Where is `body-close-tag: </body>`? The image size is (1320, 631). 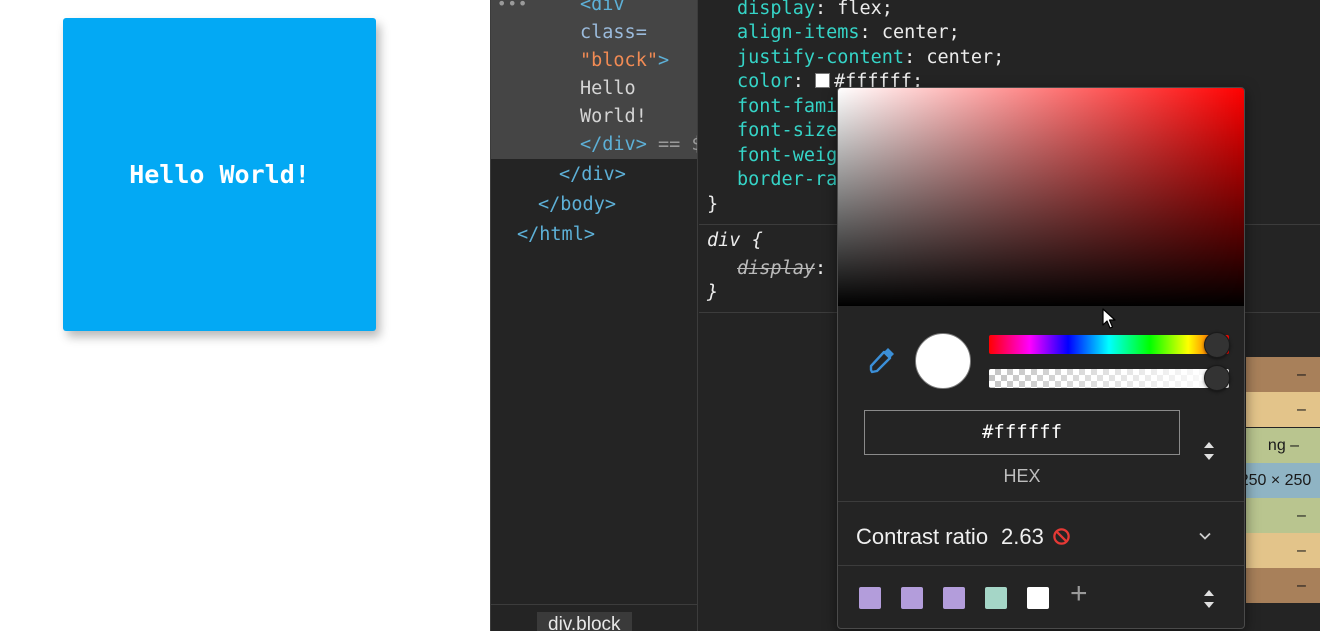 body-close-tag: </body> is located at coordinates (577, 205).